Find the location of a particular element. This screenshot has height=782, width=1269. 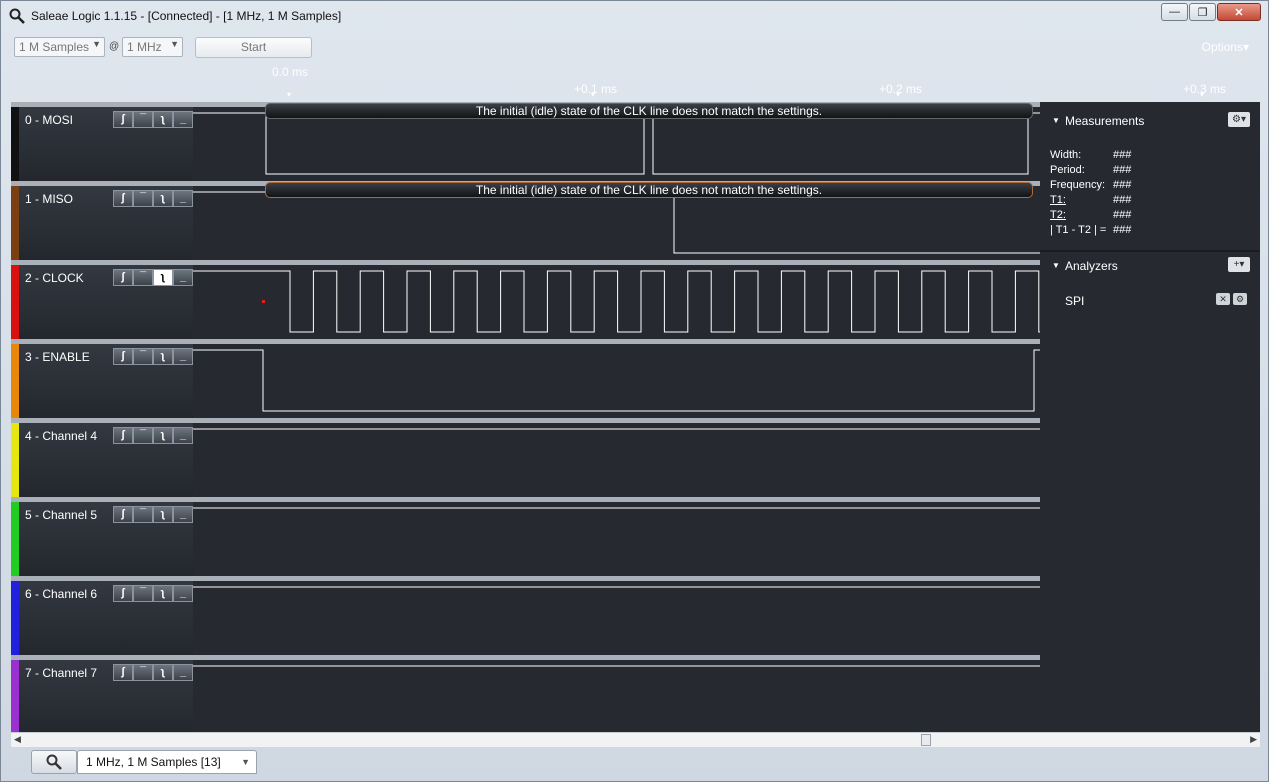

measurement-row: T1: ### is located at coordinates (1090, 200).